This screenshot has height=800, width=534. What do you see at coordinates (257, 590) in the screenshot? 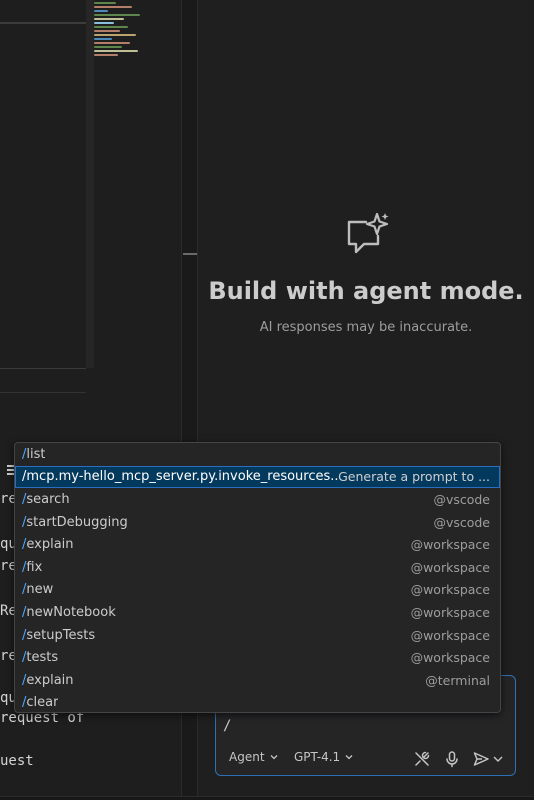
I see `popup-item: /new @workspace` at bounding box center [257, 590].